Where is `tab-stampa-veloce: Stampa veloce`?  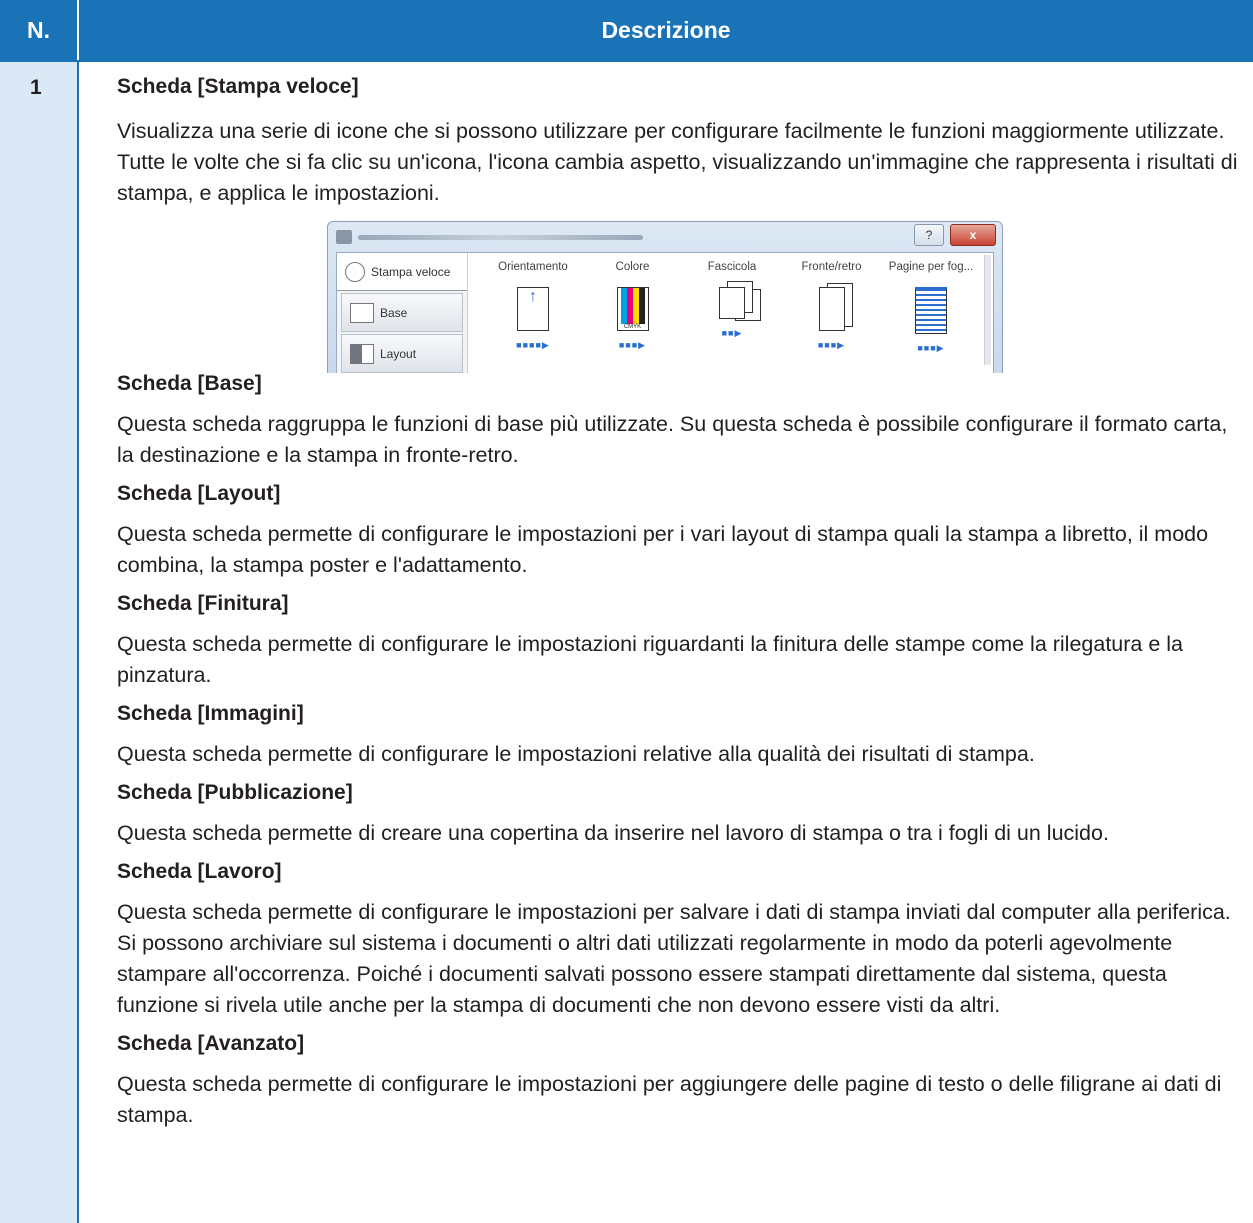 tab-stampa-veloce: Stampa veloce is located at coordinates (402, 272).